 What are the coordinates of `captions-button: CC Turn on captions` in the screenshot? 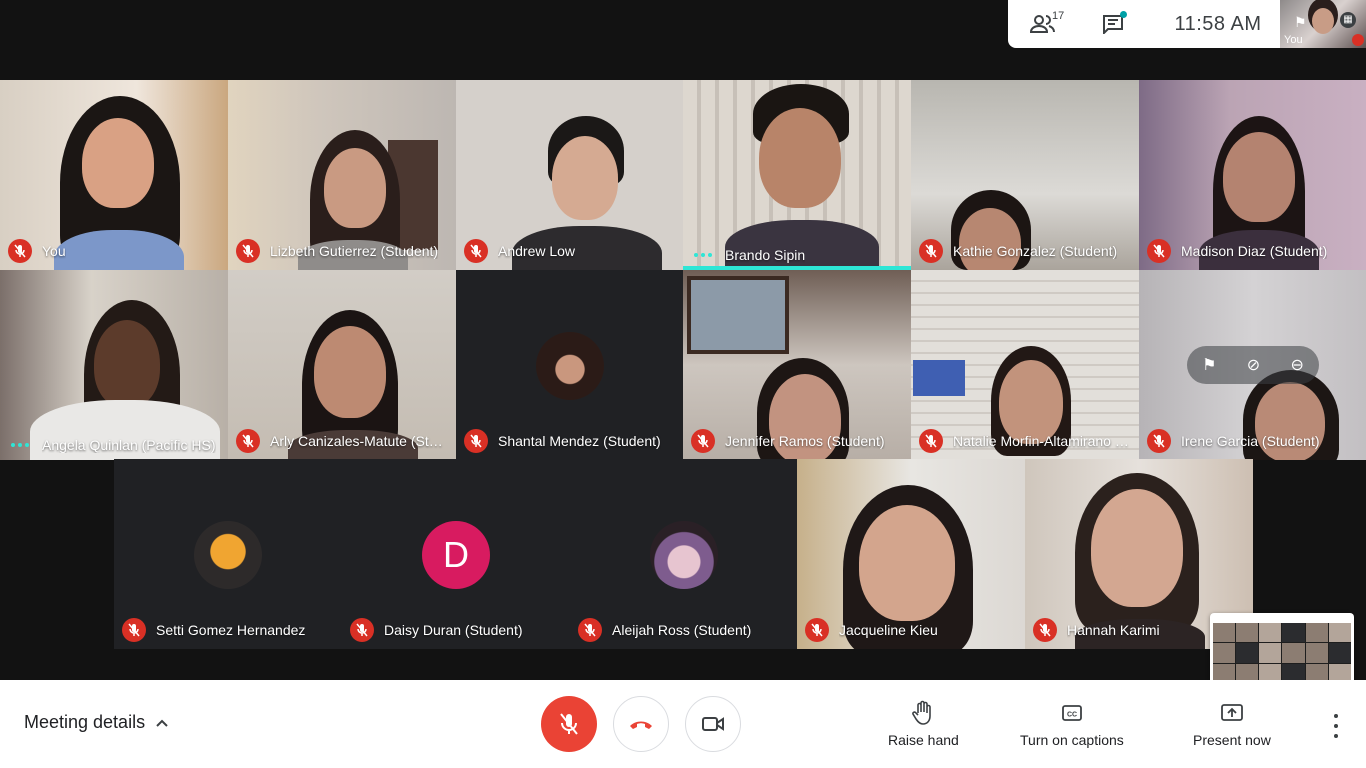 It's located at (1072, 724).